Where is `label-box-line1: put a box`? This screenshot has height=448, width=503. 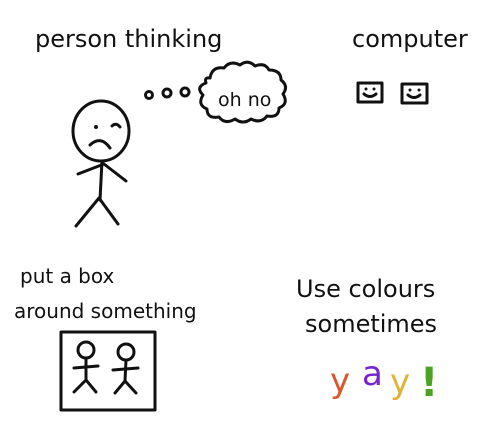
label-box-line1: put a box is located at coordinates (67, 276).